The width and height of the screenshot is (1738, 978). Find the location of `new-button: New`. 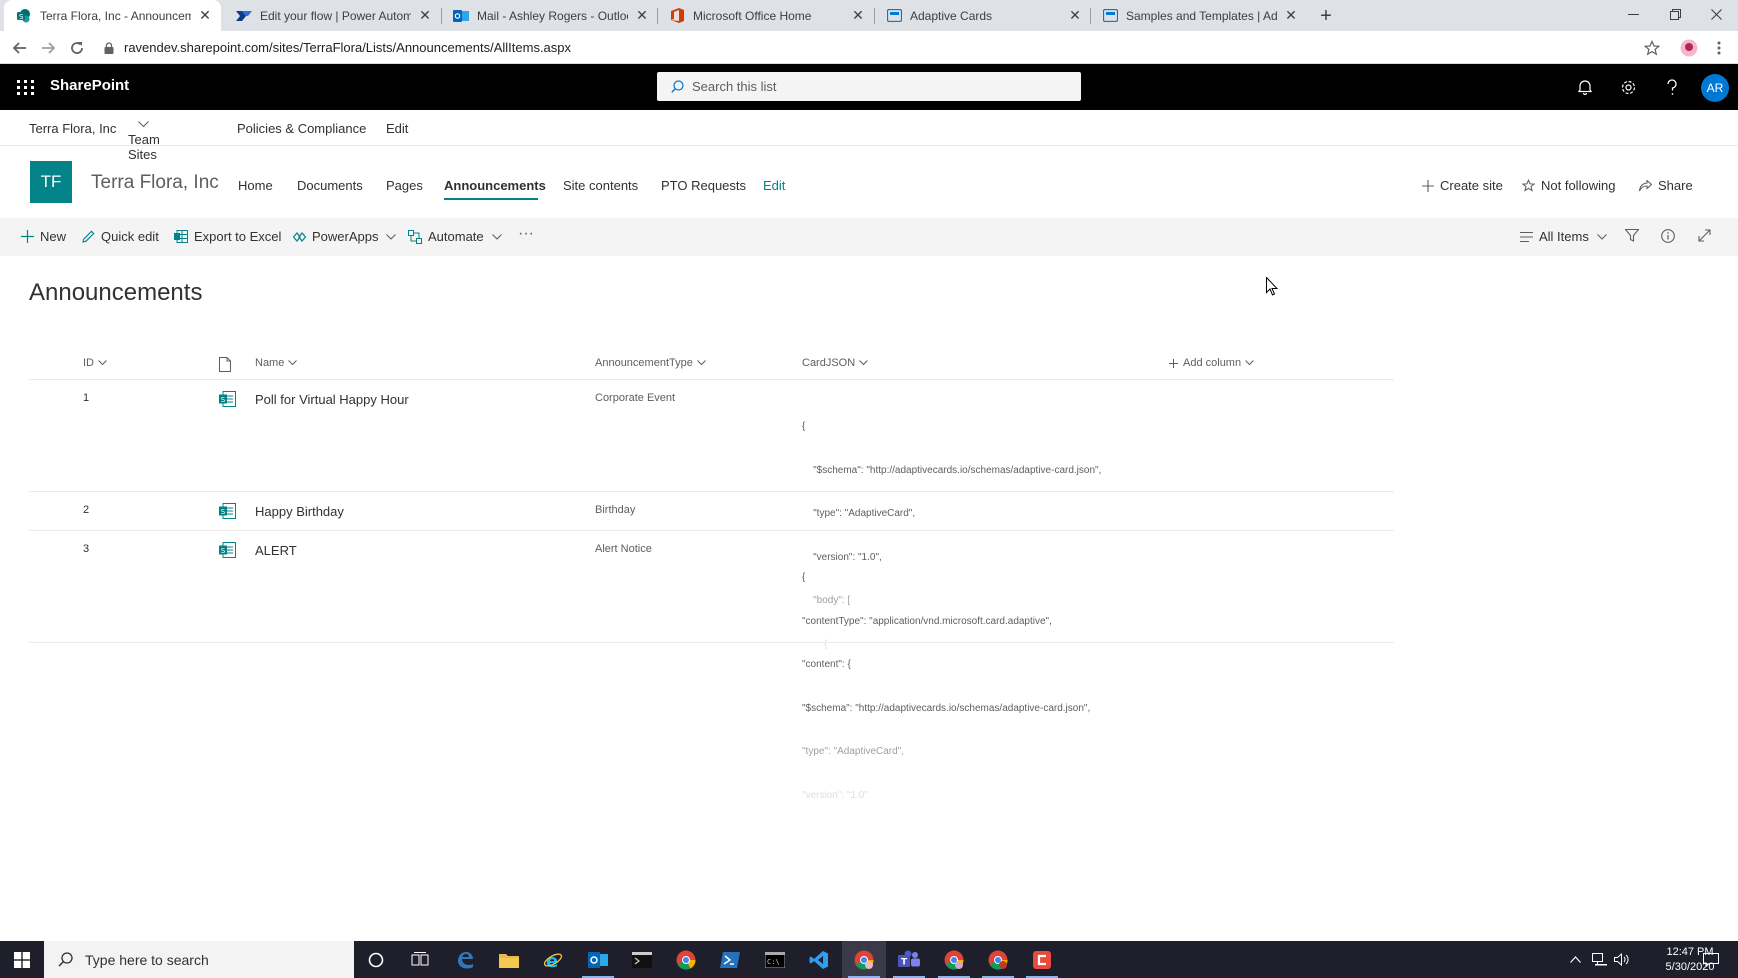

new-button: New is located at coordinates (43, 236).